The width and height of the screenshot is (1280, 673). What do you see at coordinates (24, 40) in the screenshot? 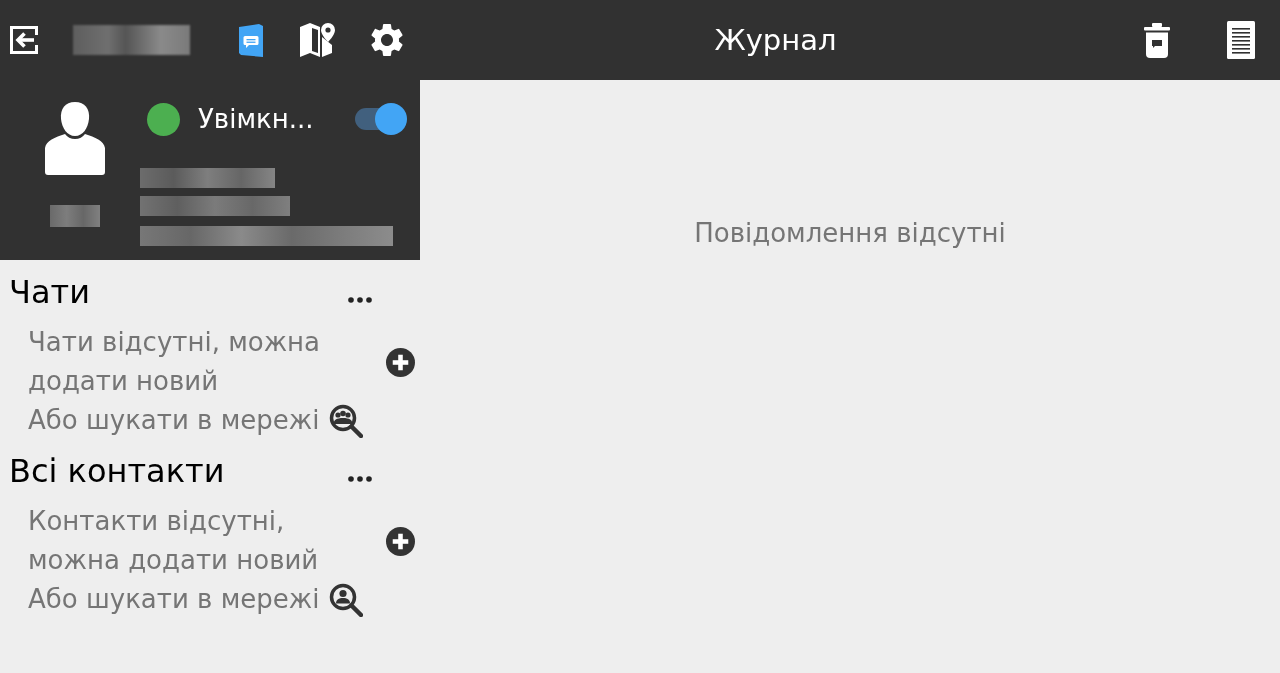
I see `exit-icon` at bounding box center [24, 40].